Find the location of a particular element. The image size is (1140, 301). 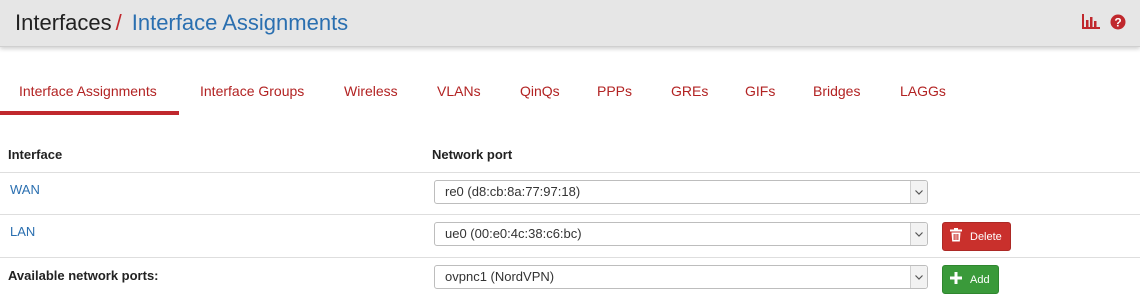

select-value: re0 (d8:cb:8a:77:97:18) is located at coordinates (513, 191).